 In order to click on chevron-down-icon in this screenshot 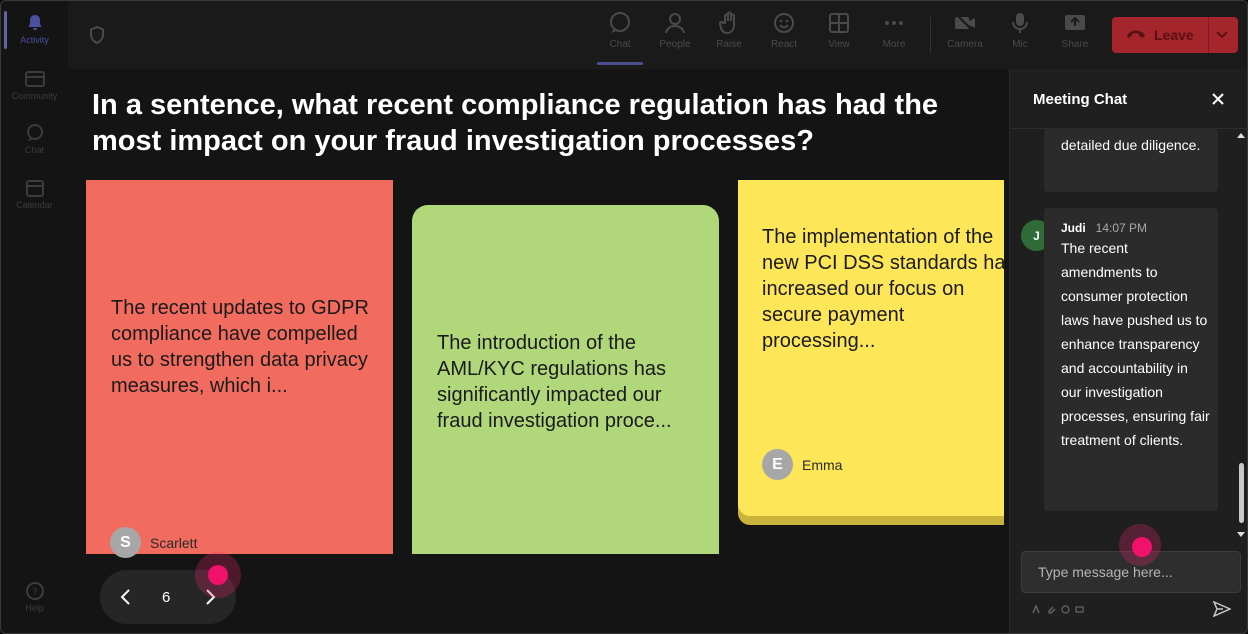, I will do `click(1222, 35)`.